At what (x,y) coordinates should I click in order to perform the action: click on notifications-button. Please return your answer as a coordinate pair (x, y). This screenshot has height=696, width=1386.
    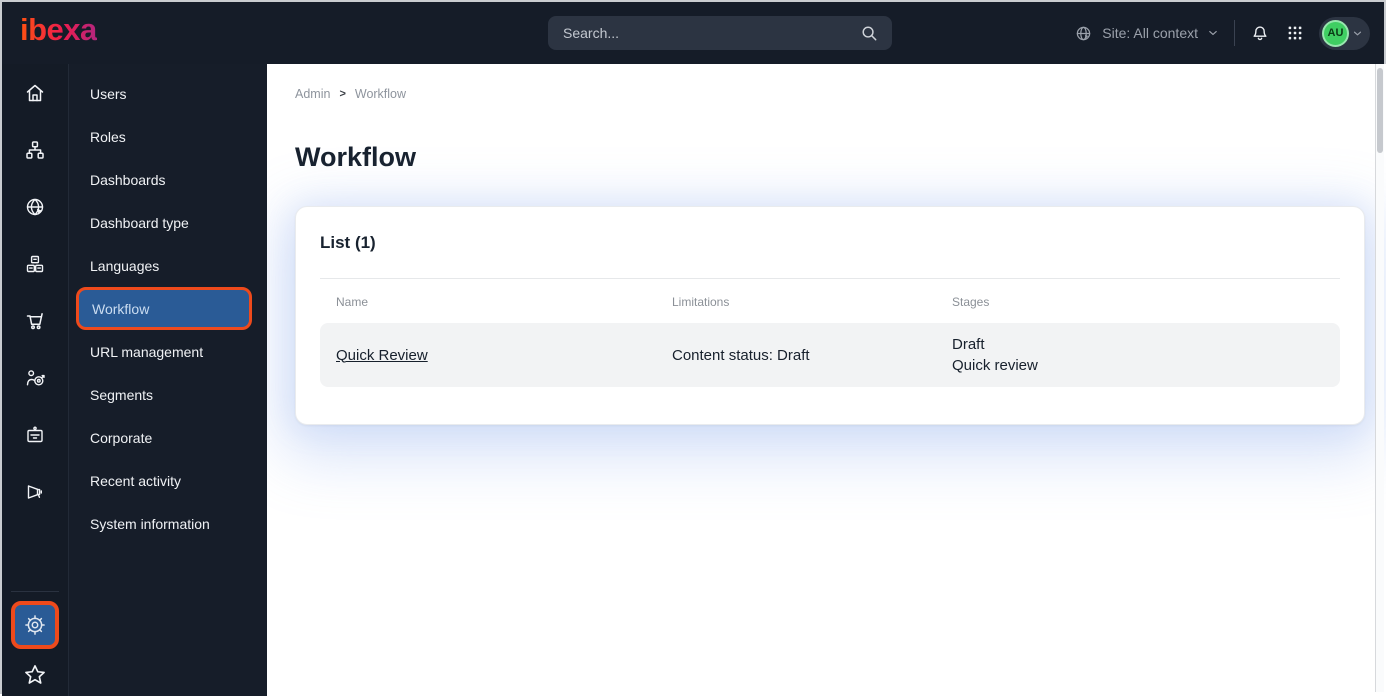
    Looking at the image, I should click on (1260, 33).